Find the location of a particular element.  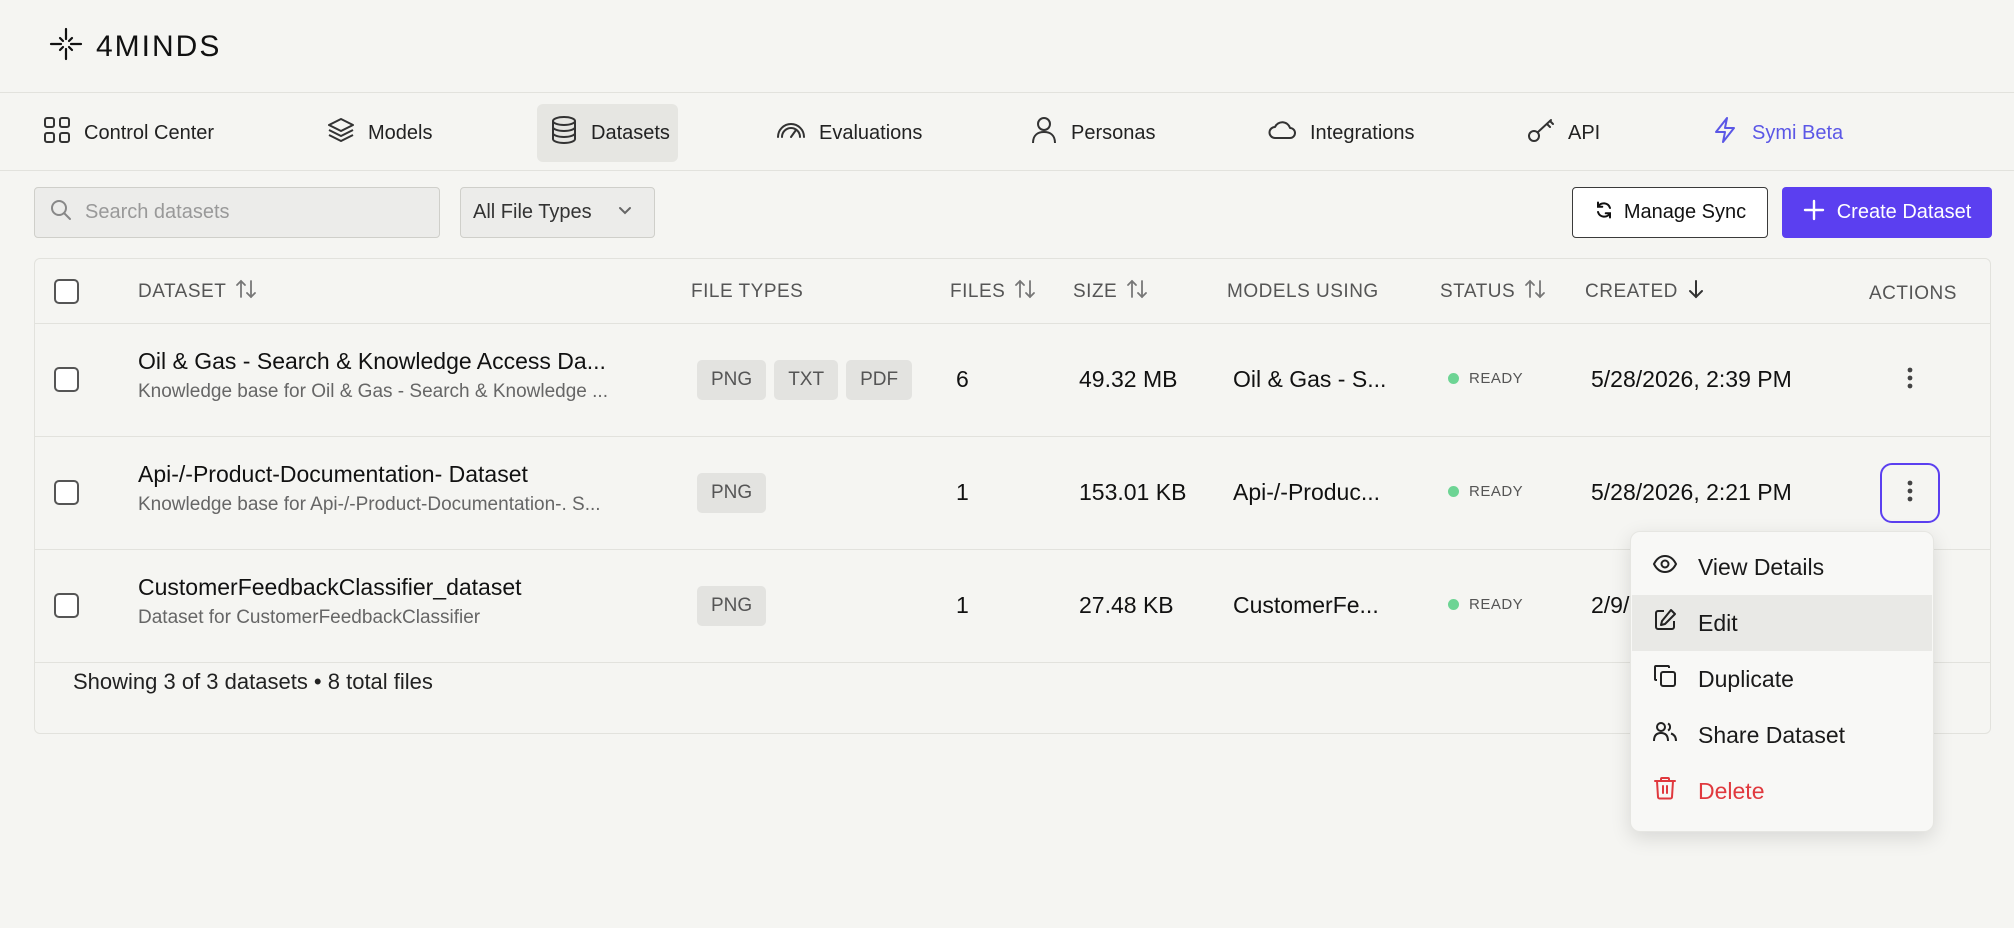

layers-icon is located at coordinates (341, 133).